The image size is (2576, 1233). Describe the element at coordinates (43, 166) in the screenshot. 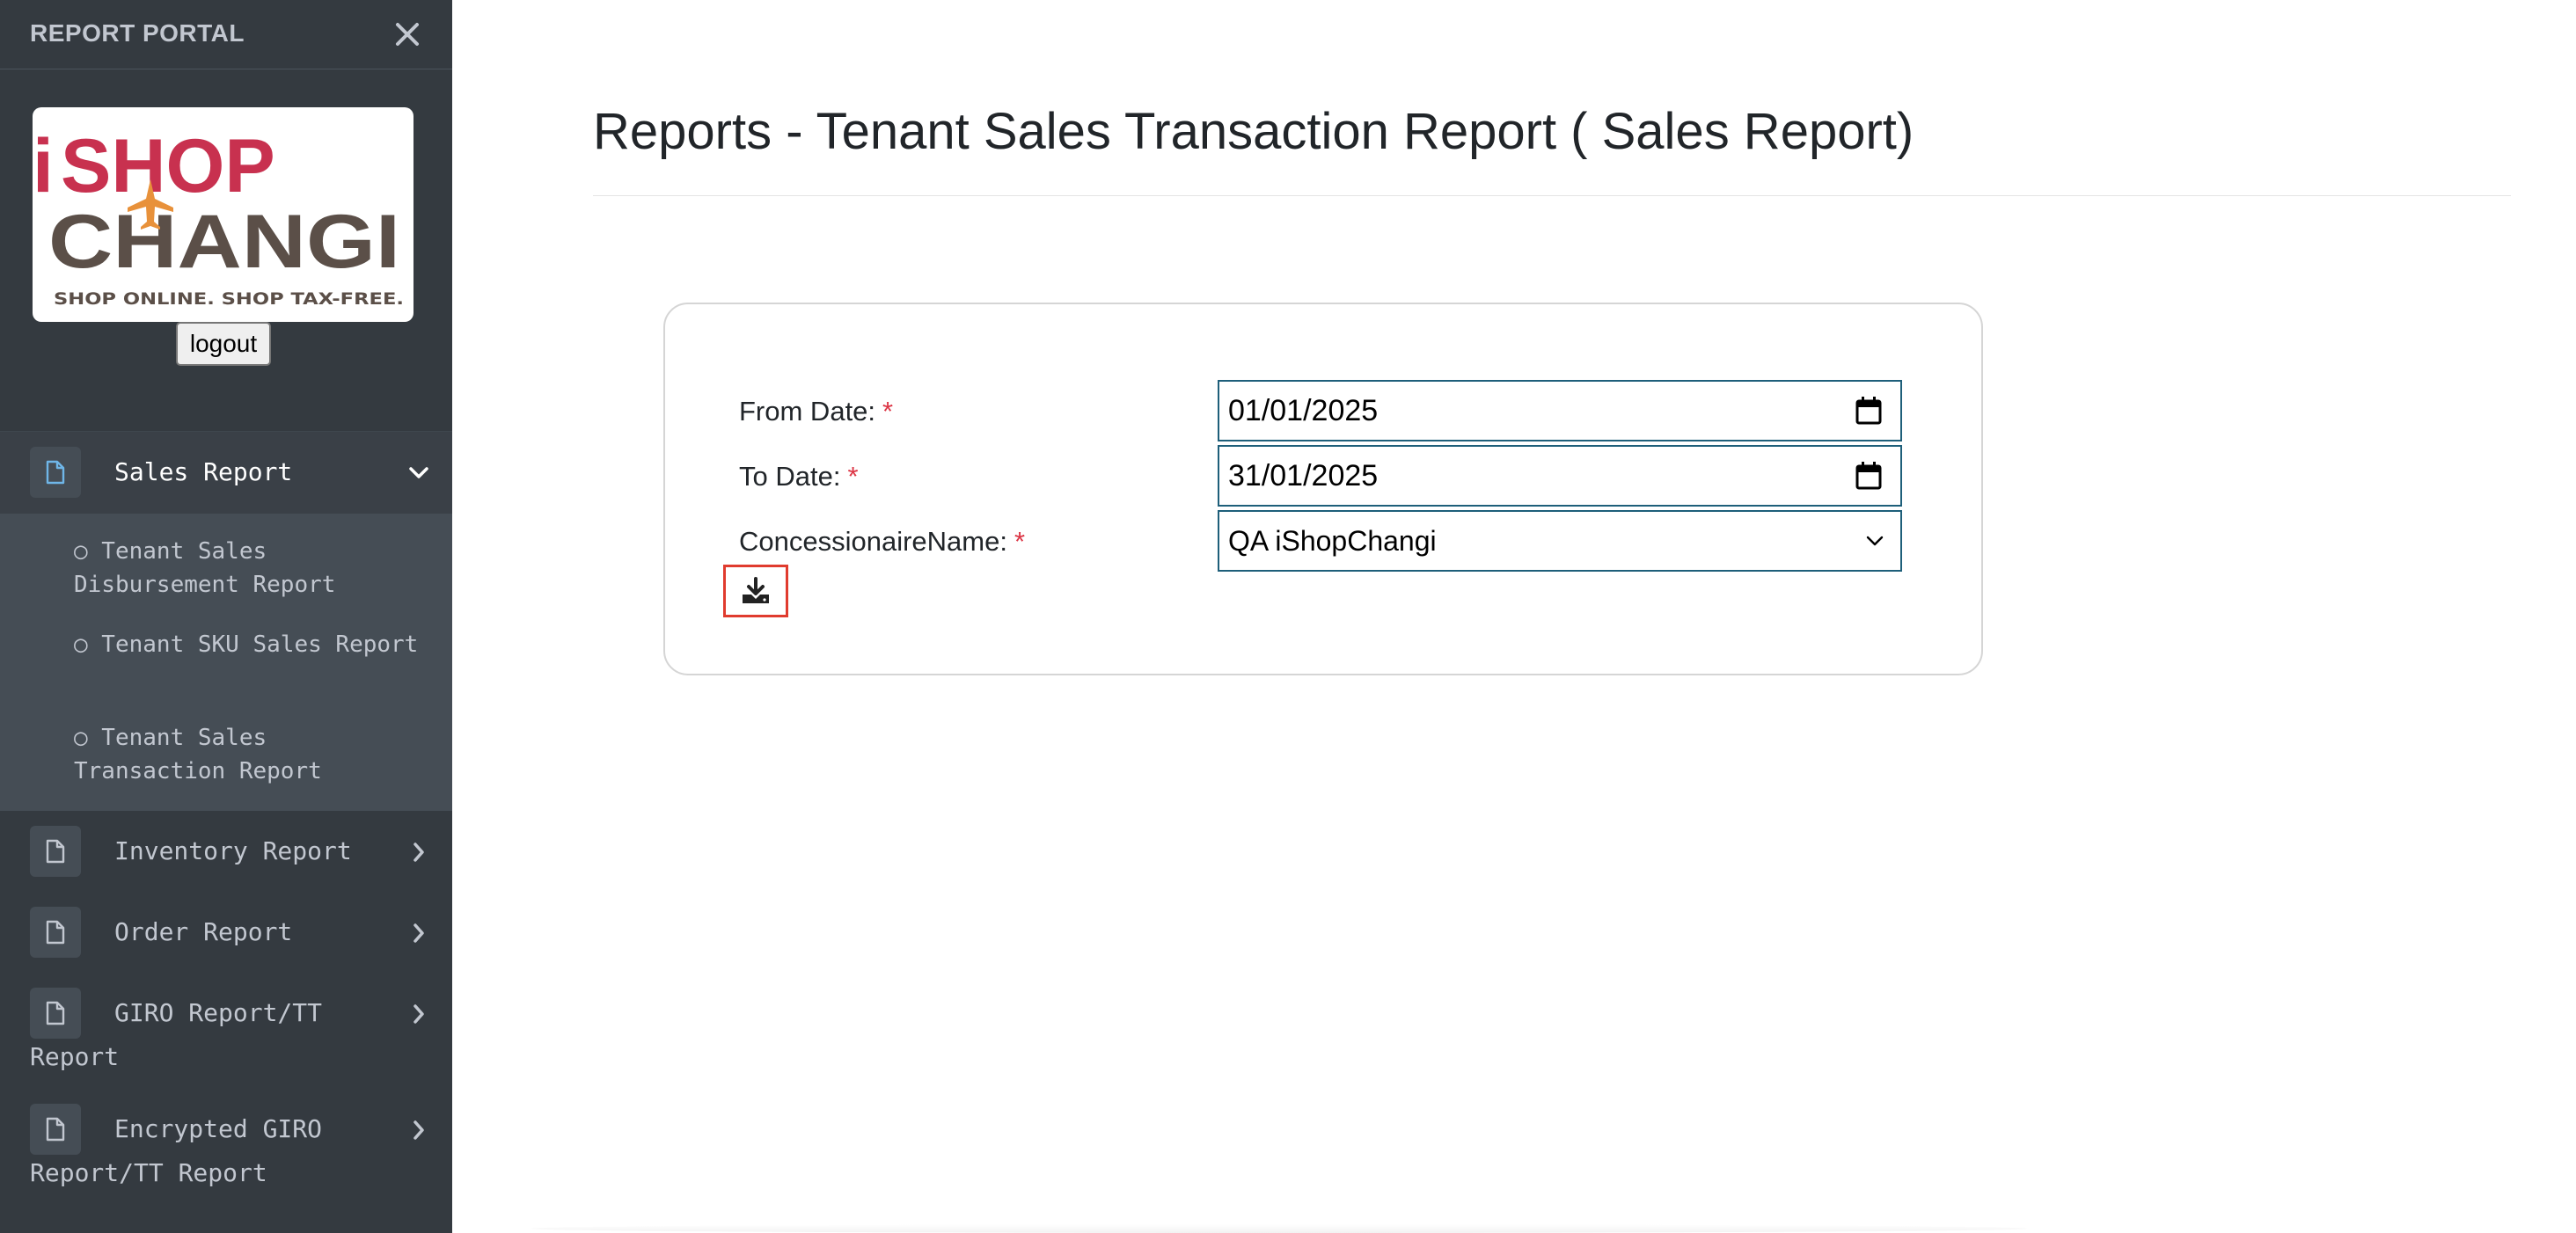

I see `logo-text-i: i` at that location.